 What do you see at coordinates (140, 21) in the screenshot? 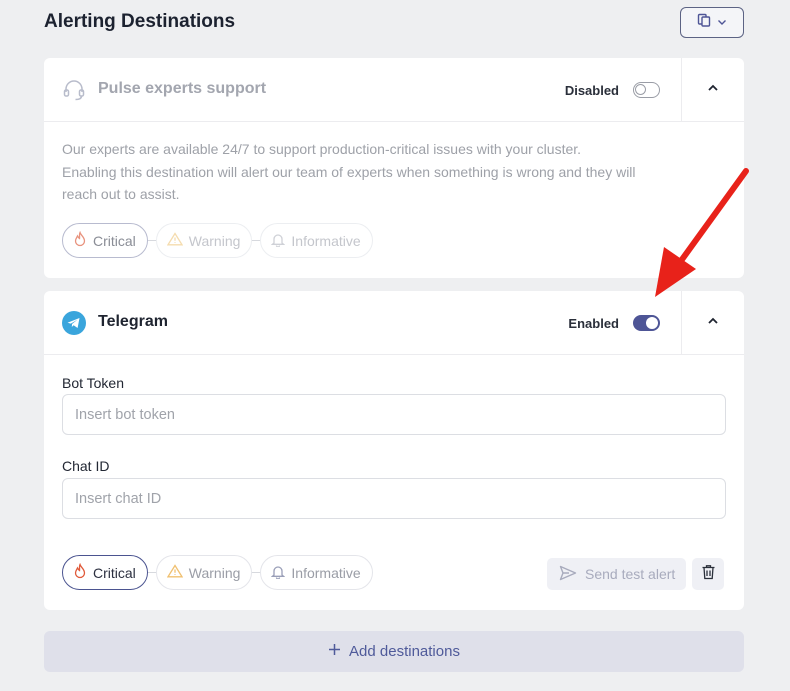
I see `page-title: Alerting Destinations` at bounding box center [140, 21].